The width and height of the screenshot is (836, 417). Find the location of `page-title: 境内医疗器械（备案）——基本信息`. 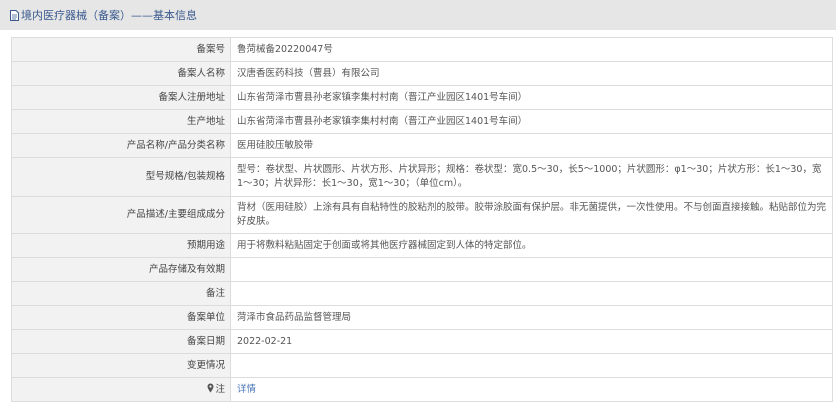

page-title: 境内医疗器械（备案）——基本信息 is located at coordinates (109, 15).